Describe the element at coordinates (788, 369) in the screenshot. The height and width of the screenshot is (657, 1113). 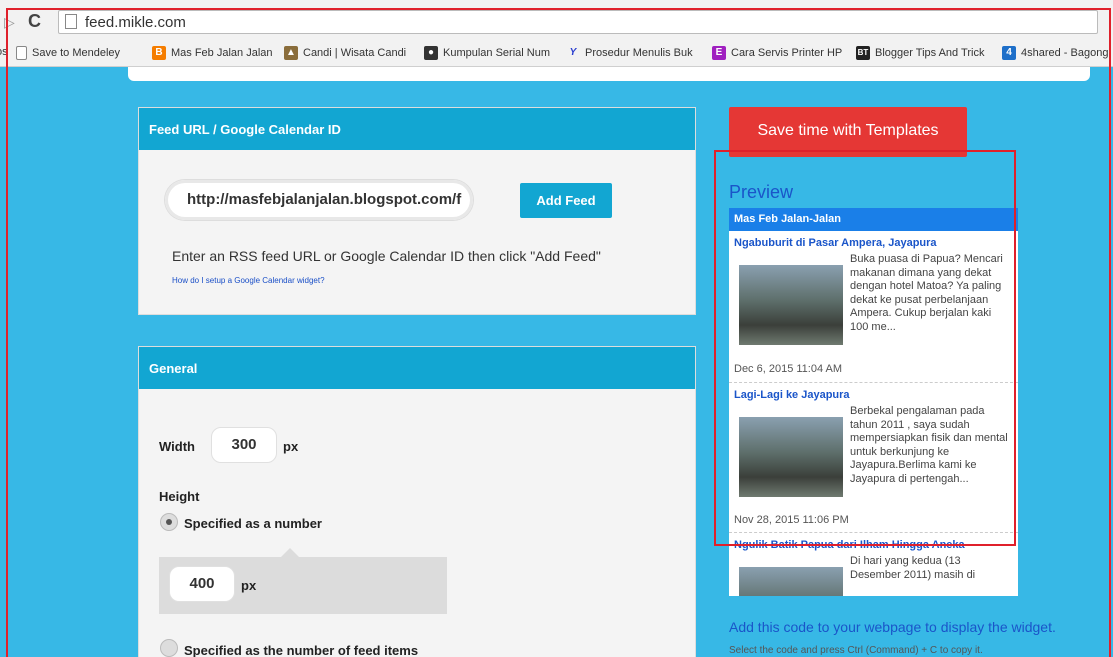
I see `feed-item-date: Dec 6, 2015 11:04 AM` at that location.